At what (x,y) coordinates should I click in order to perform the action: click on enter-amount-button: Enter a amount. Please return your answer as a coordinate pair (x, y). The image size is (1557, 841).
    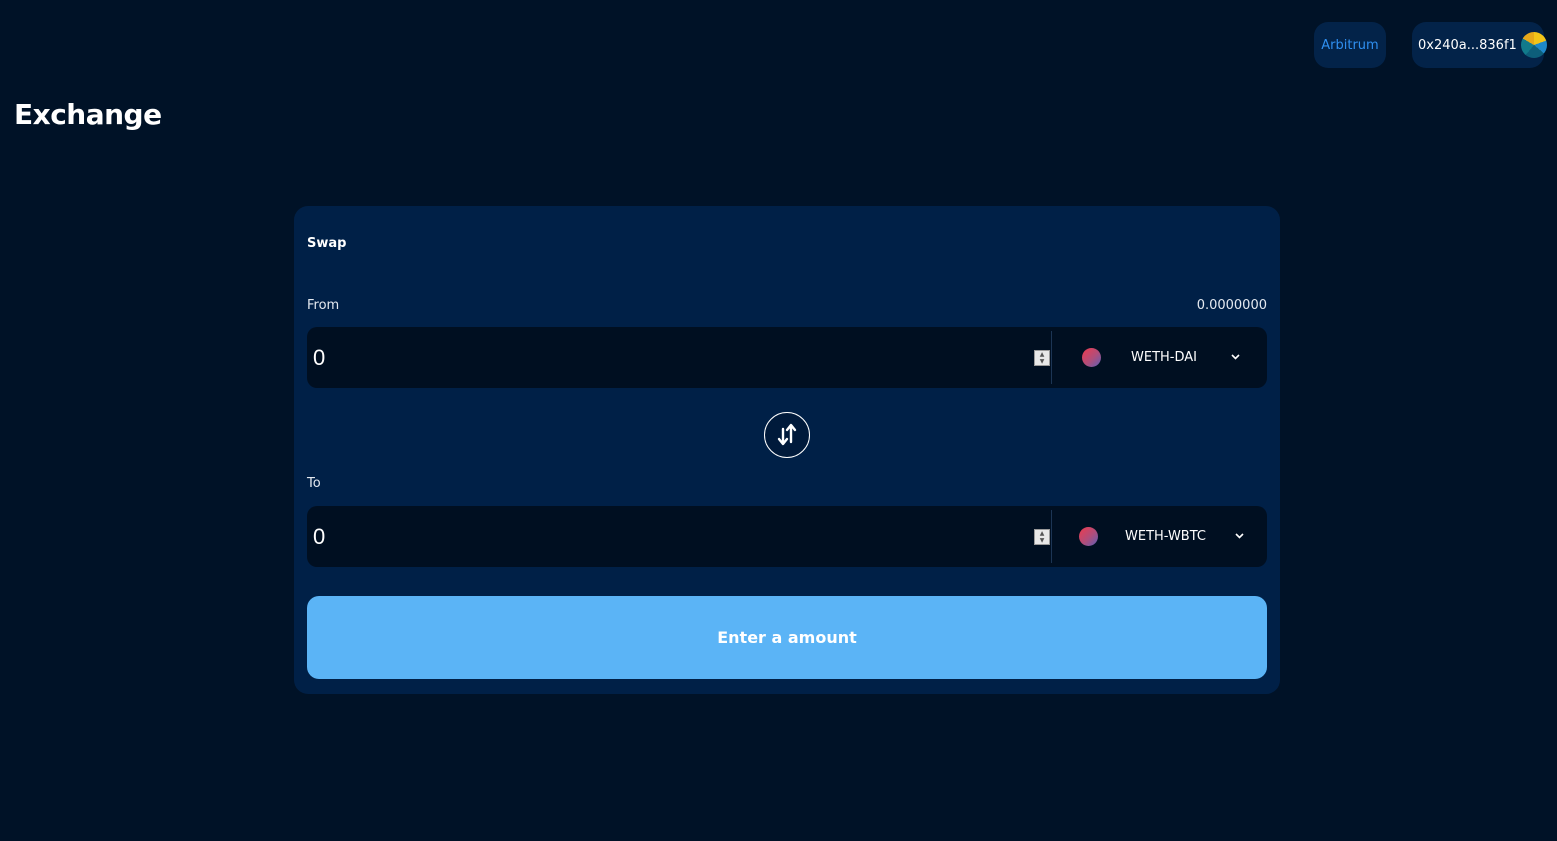
    Looking at the image, I should click on (787, 637).